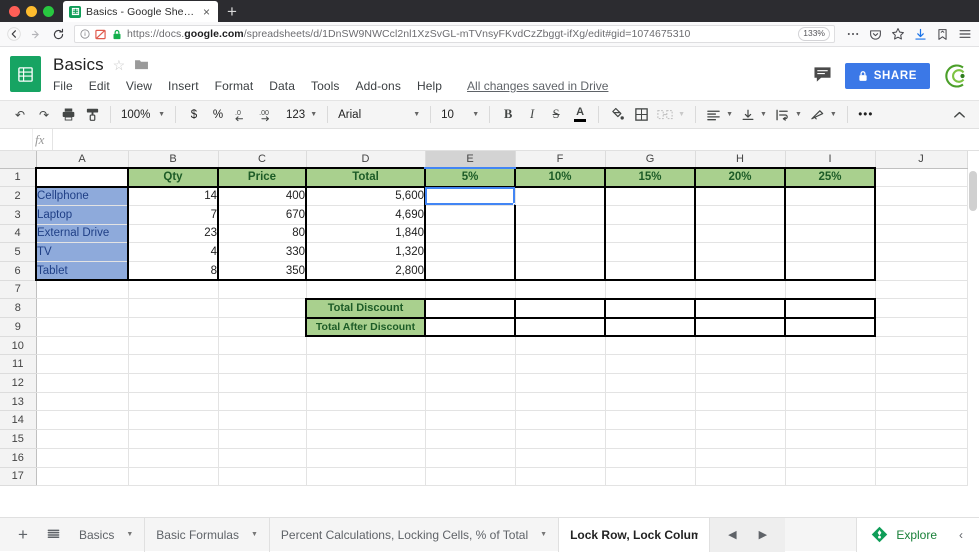 Image resolution: width=979 pixels, height=552 pixels. I want to click on mixed-content-icon, so click(100, 34).